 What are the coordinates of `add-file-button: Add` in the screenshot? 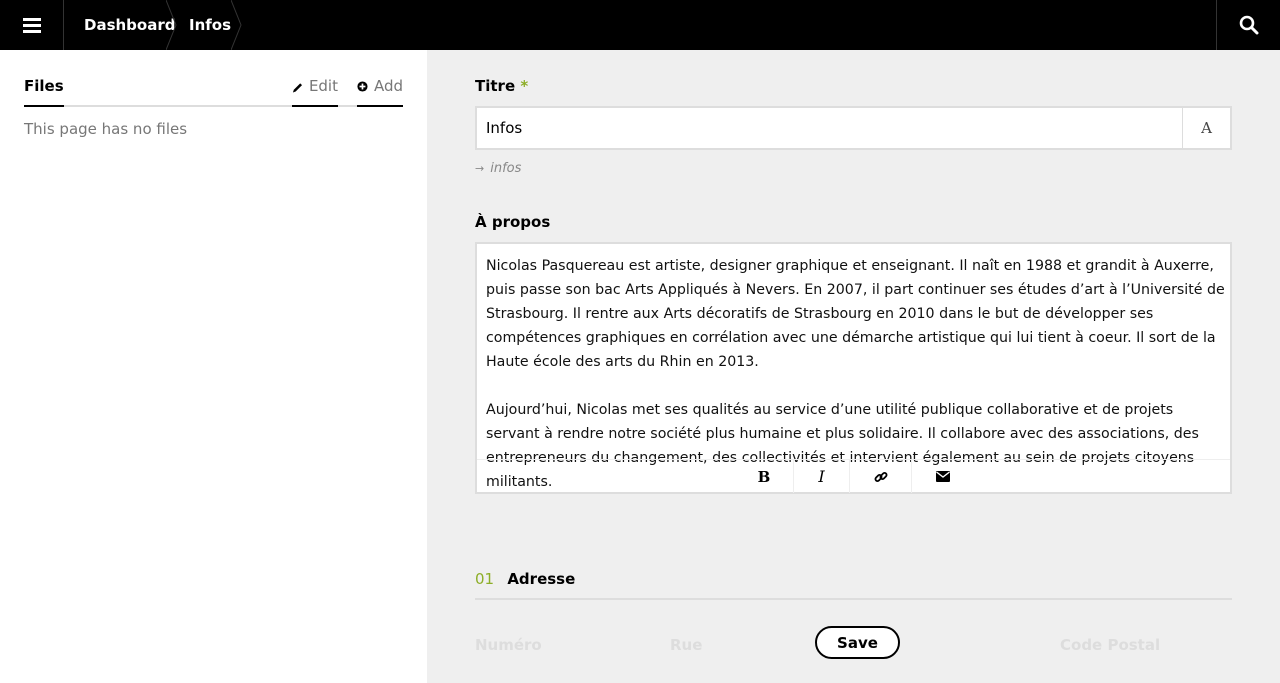 It's located at (380, 92).